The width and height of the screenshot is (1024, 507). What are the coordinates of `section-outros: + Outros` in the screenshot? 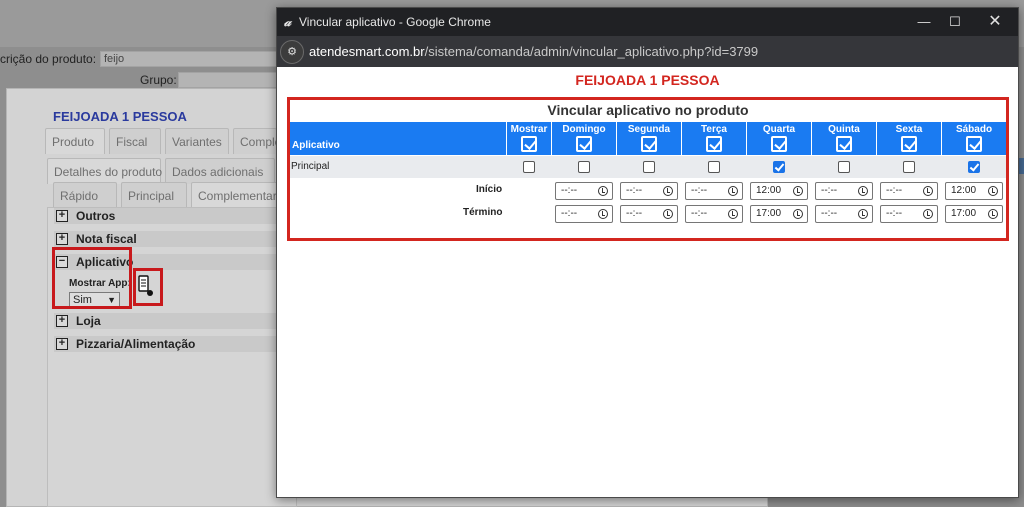 It's located at (170, 216).